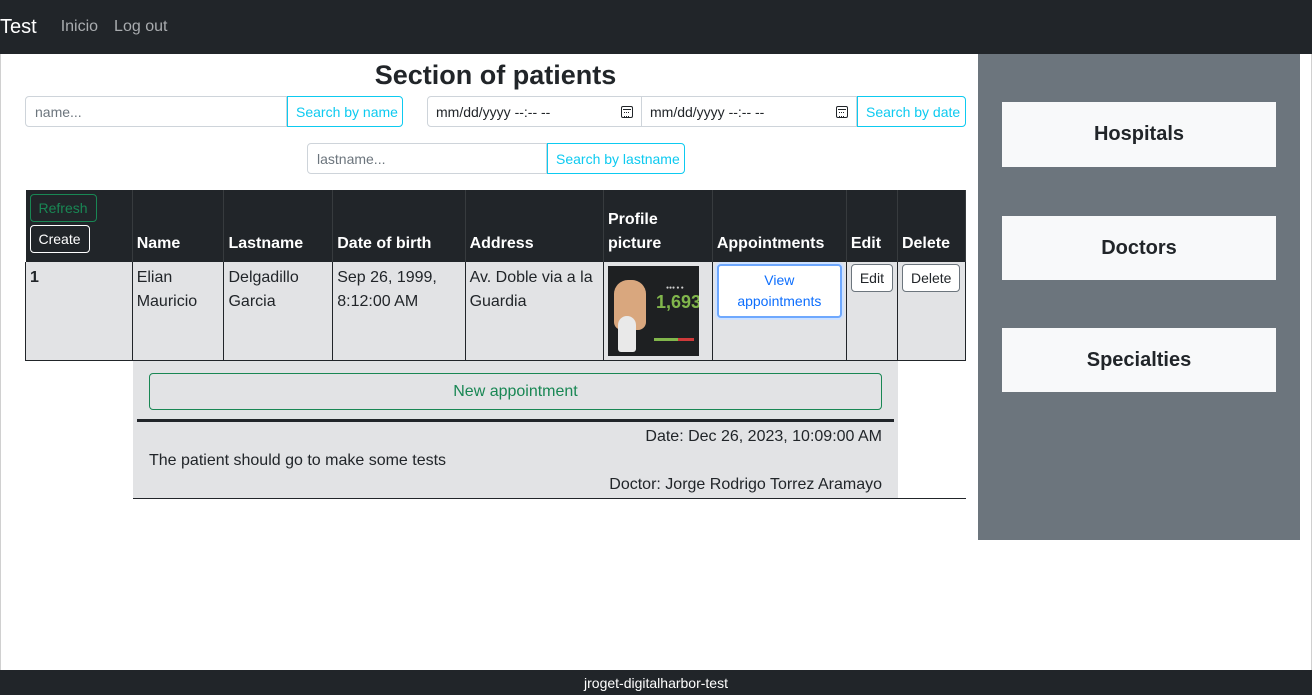 The height and width of the screenshot is (697, 1312). What do you see at coordinates (1139, 360) in the screenshot?
I see `sidebar-item-specialties: Specialties` at bounding box center [1139, 360].